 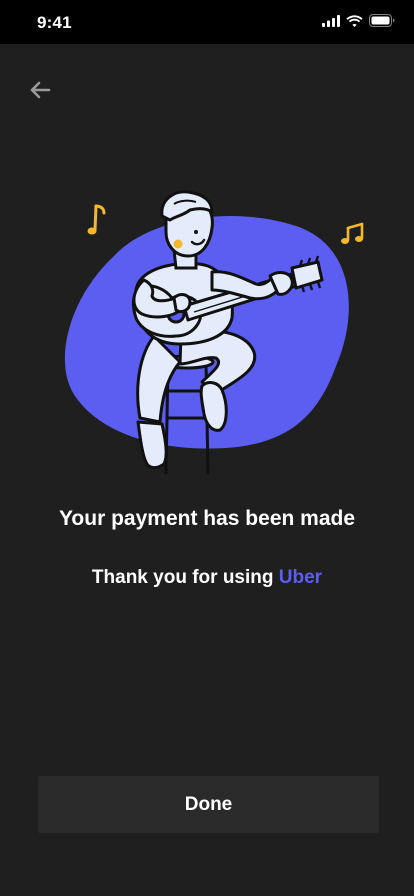 I want to click on arrow-left-icon, so click(x=40, y=90).